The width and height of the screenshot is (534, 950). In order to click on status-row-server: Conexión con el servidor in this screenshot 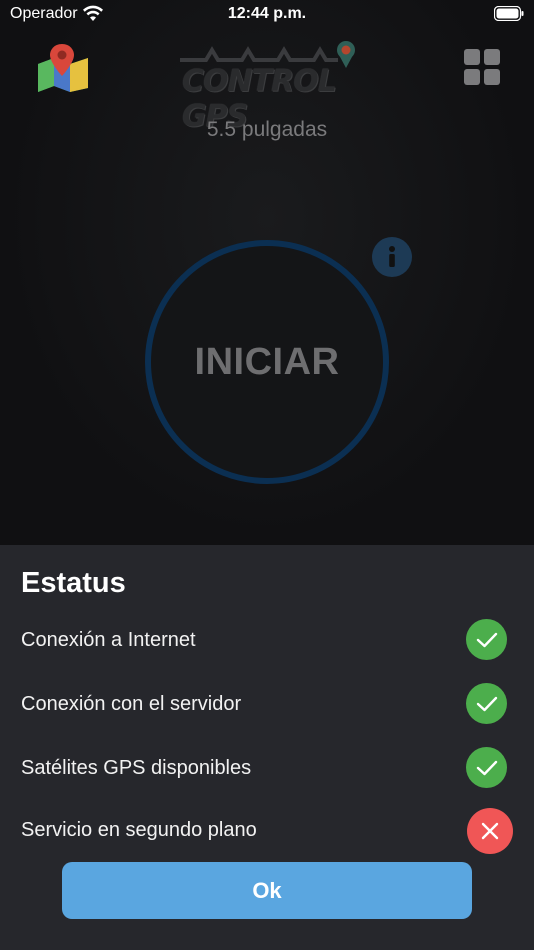, I will do `click(267, 703)`.